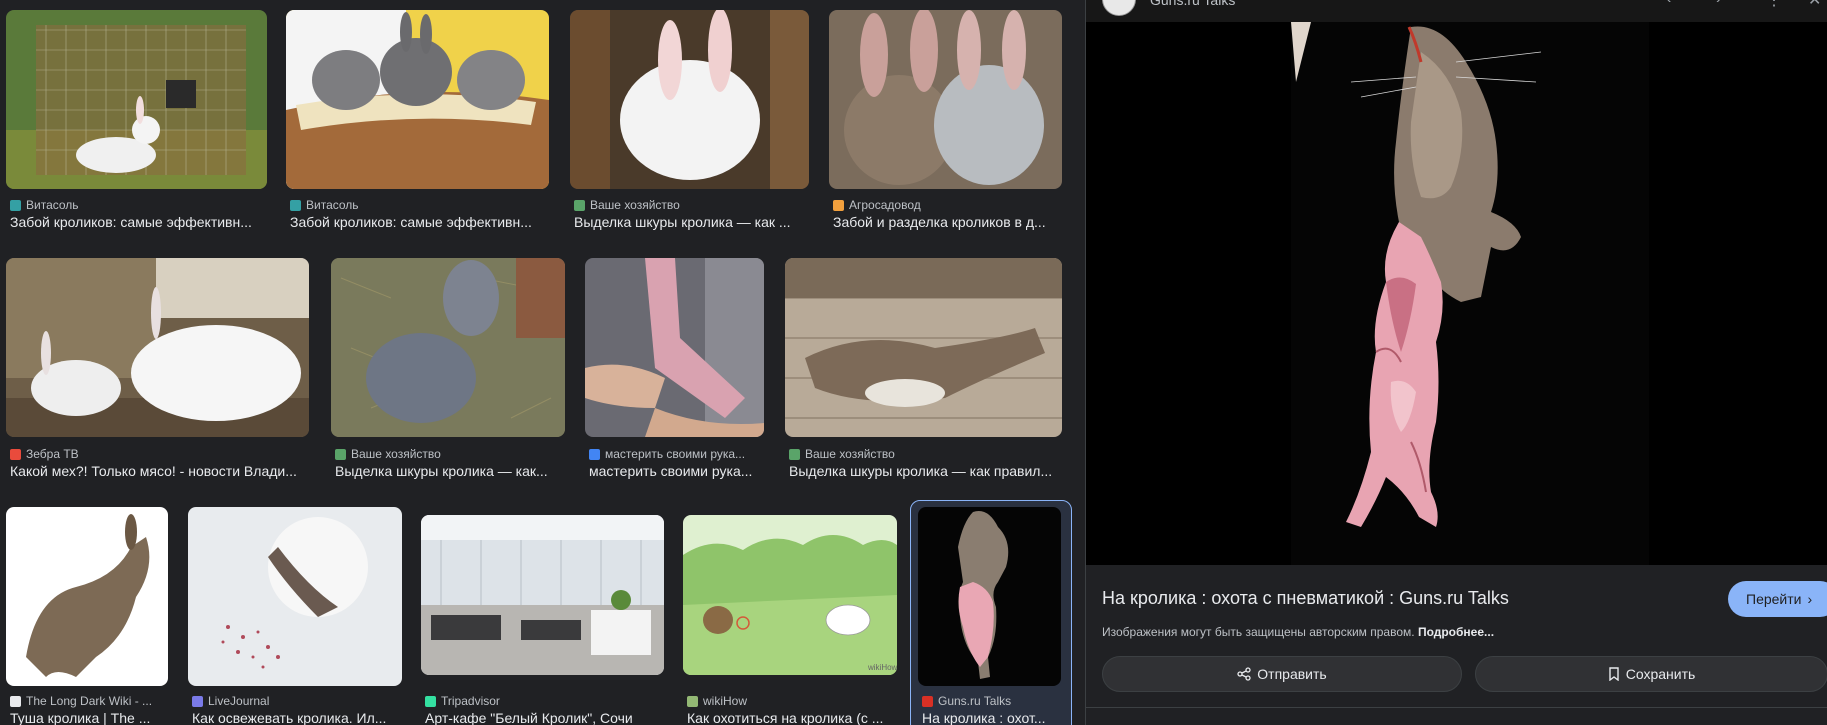  Describe the element at coordinates (1244, 674) in the screenshot. I see `share-icon` at that location.